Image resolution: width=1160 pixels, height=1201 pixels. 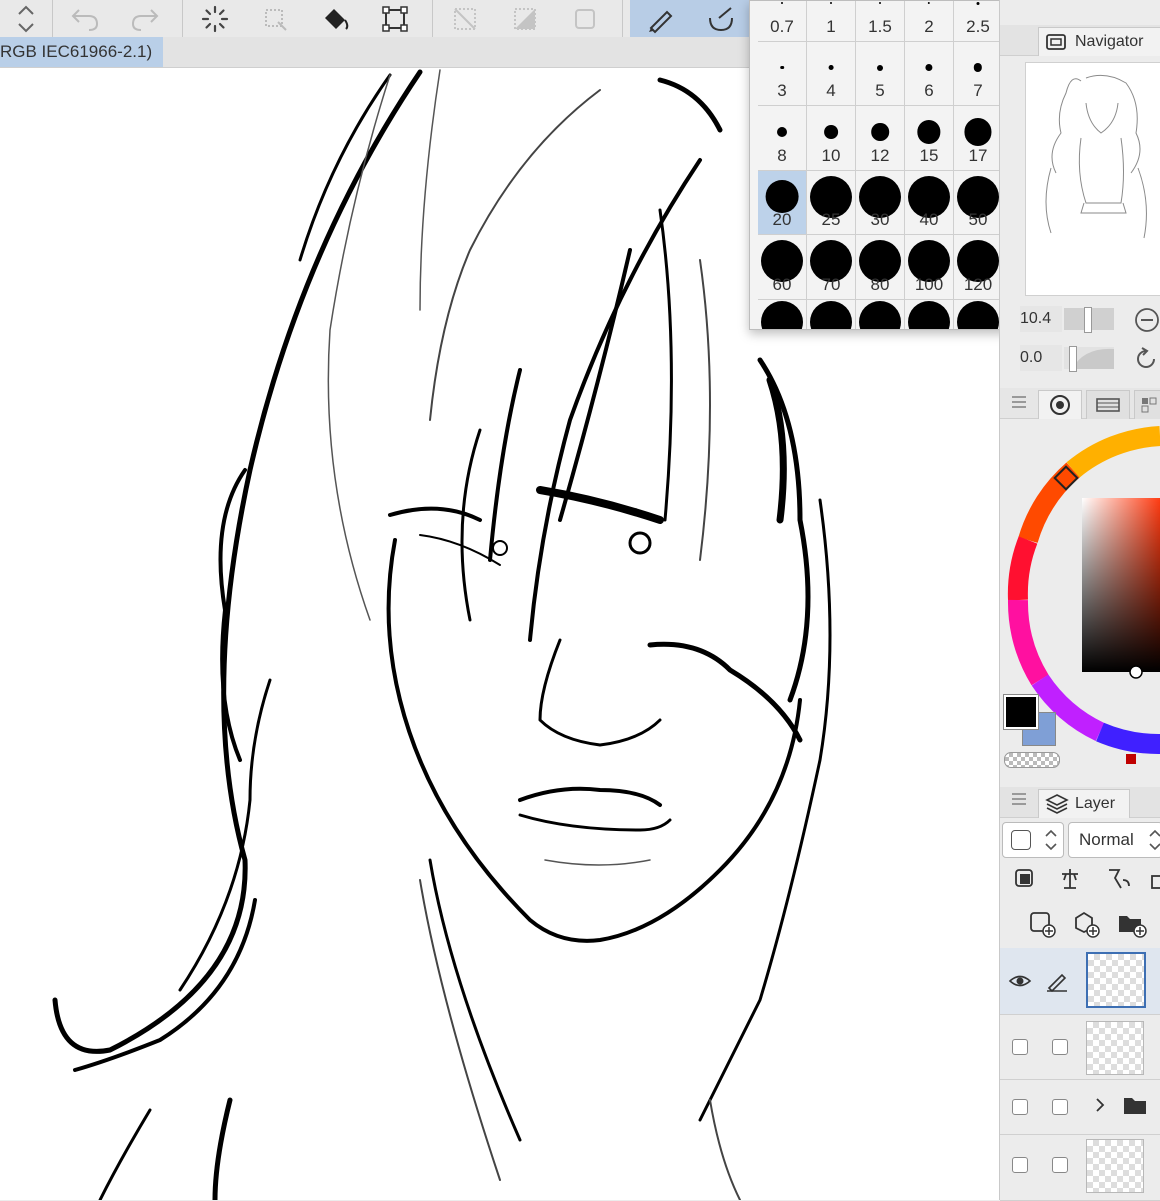 What do you see at coordinates (782, 155) in the screenshot?
I see `brush-size-label: 8` at bounding box center [782, 155].